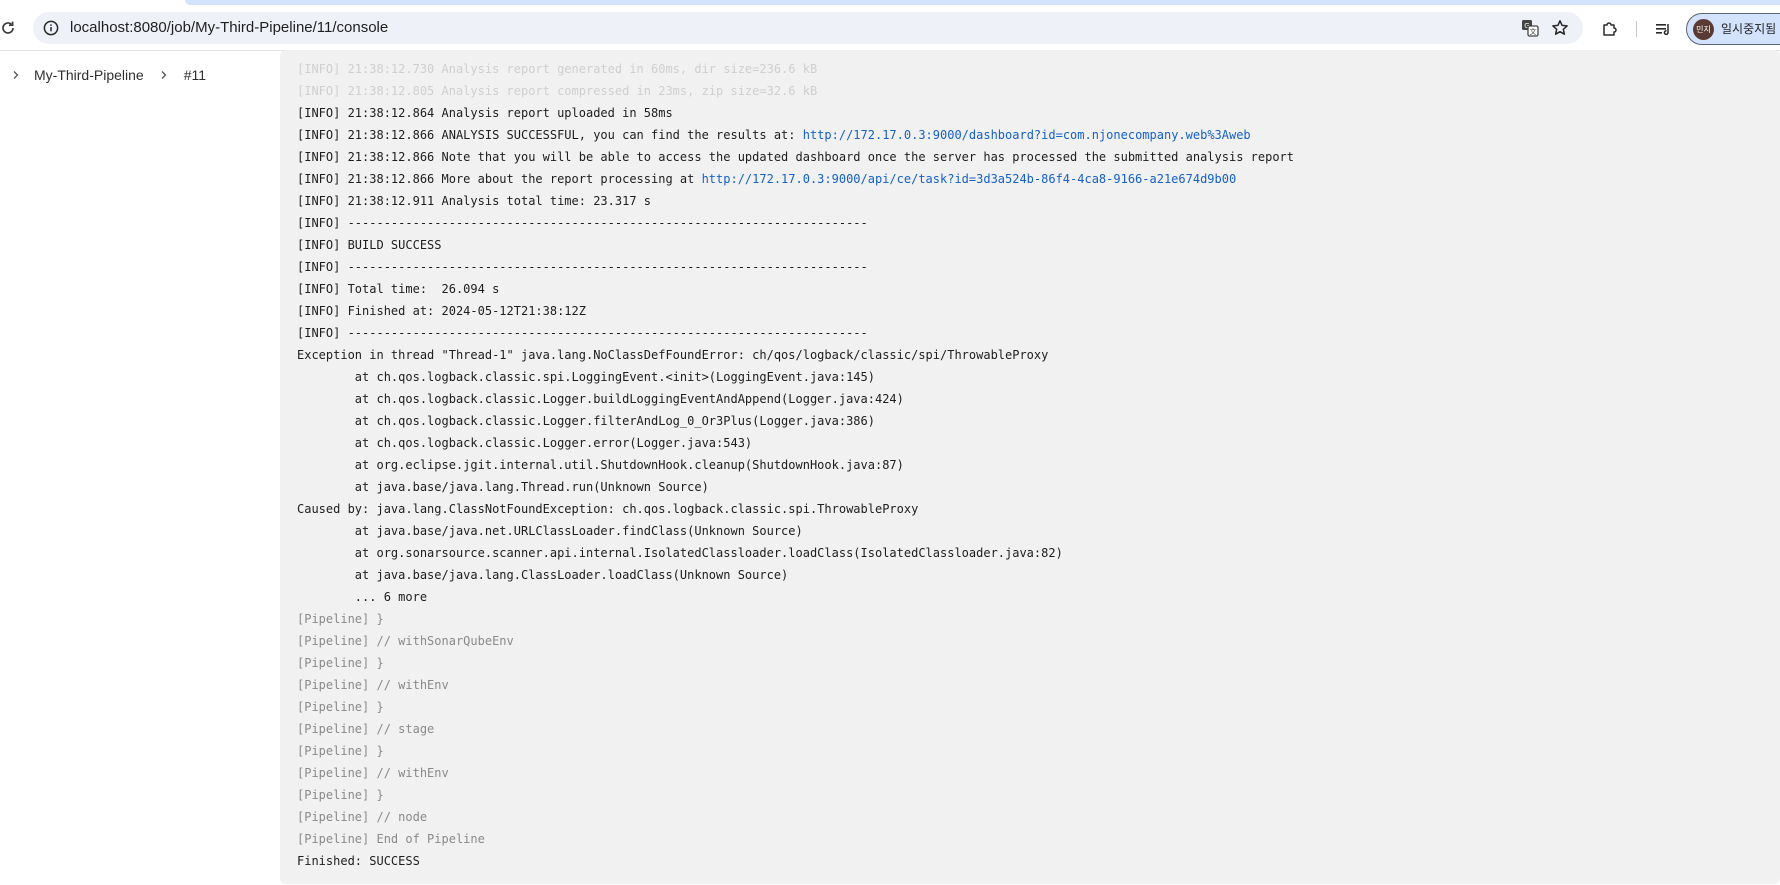  What do you see at coordinates (391, 839) in the screenshot?
I see `pipeline-step-line: [Pipeline] End of Pipeline` at bounding box center [391, 839].